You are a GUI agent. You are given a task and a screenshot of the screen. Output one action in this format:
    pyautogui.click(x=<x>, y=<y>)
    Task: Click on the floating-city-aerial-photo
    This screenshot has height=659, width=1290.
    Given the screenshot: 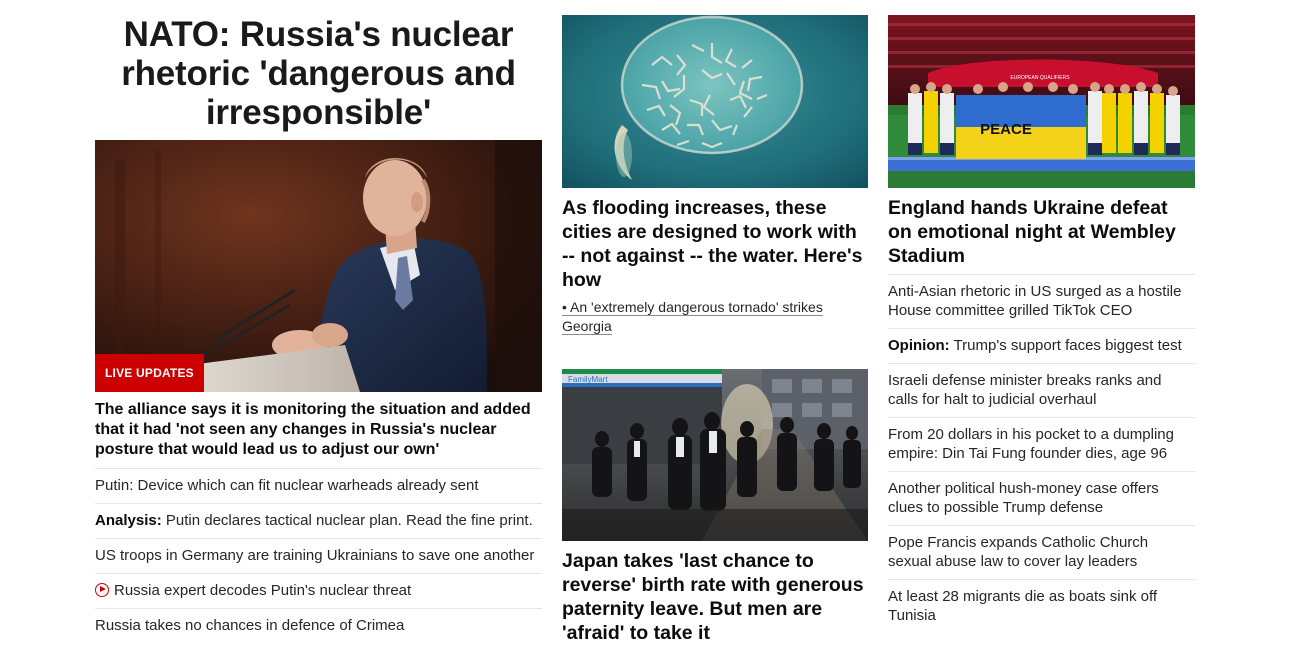 What is the action you would take?
    pyautogui.click(x=715, y=101)
    